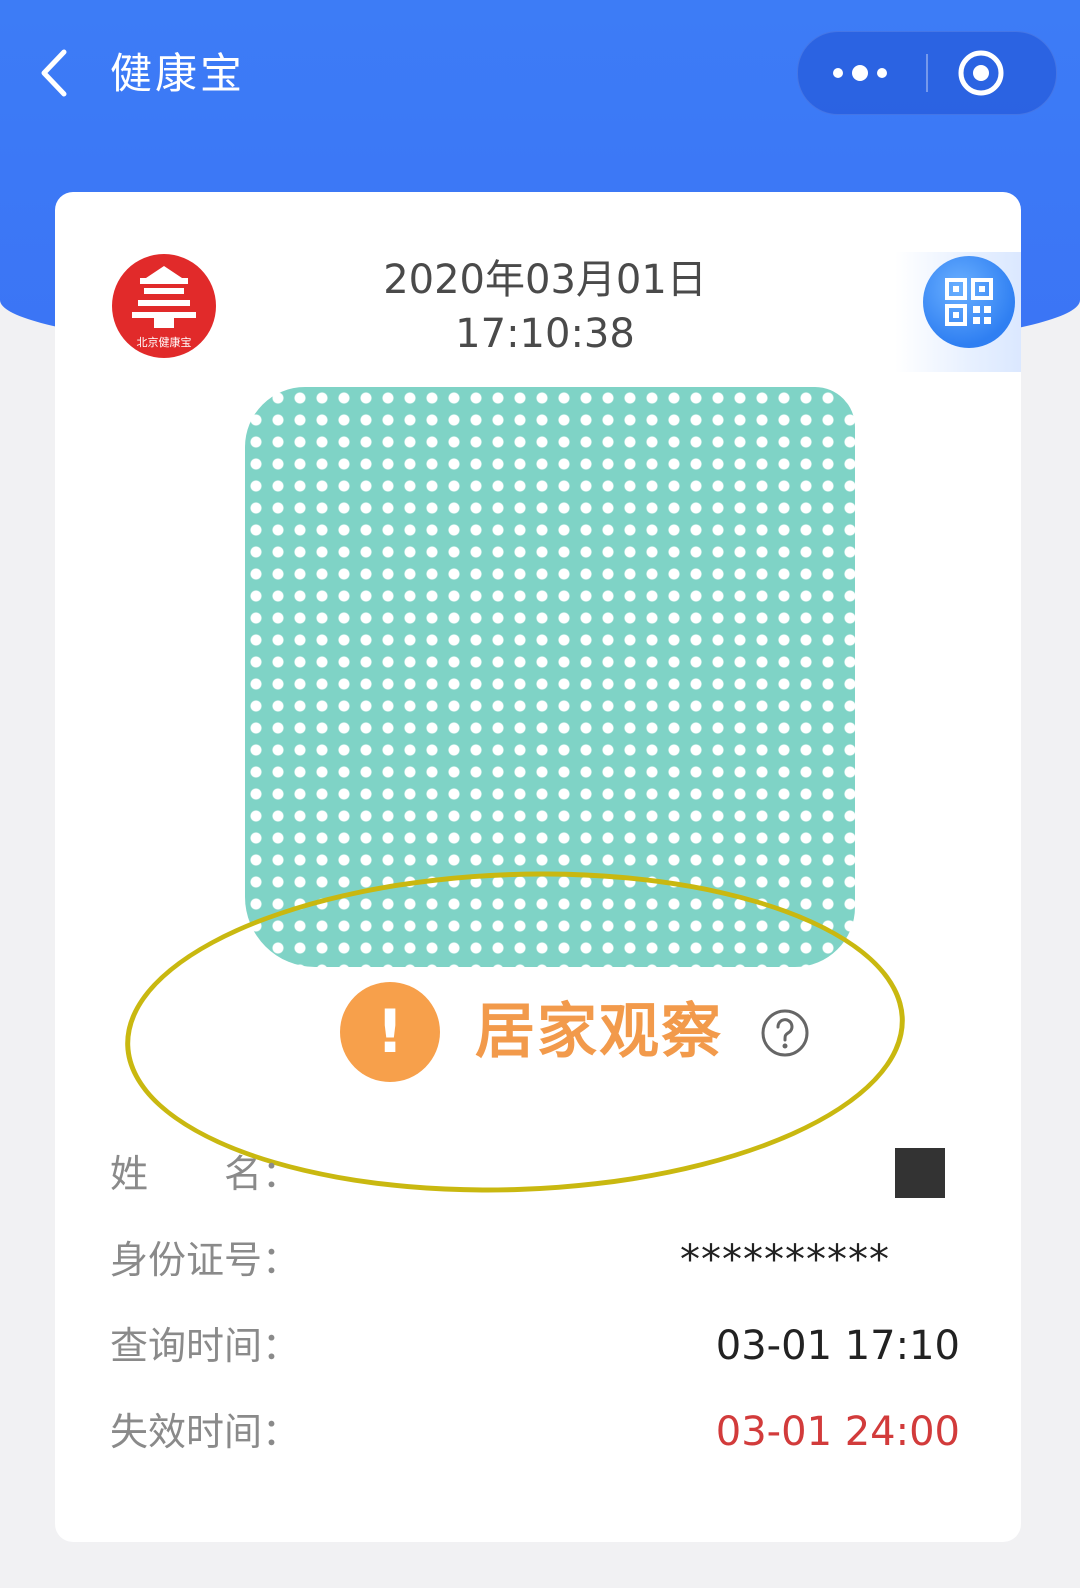 Image resolution: width=1080 pixels, height=1588 pixels. What do you see at coordinates (535, 1260) in the screenshot?
I see `info-row-id: 身份证号： **********` at bounding box center [535, 1260].